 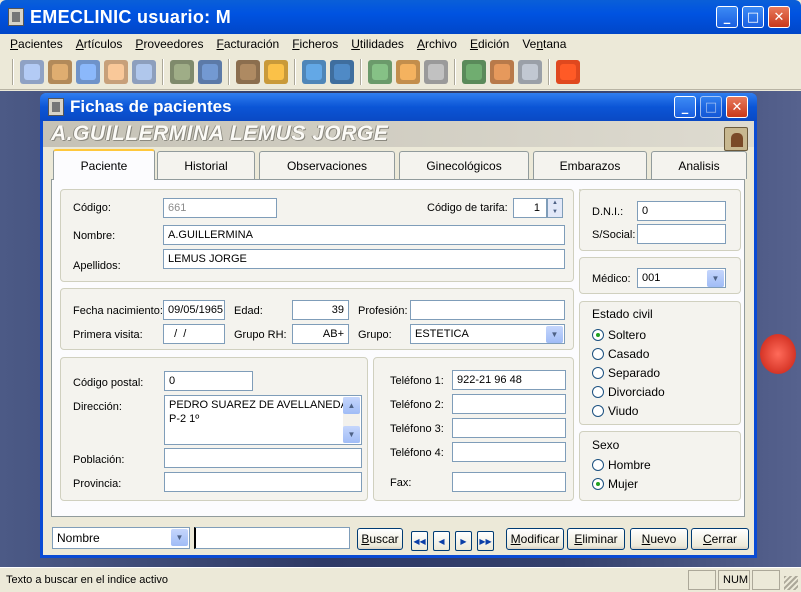 I want to click on printer-icon, so click(x=530, y=71).